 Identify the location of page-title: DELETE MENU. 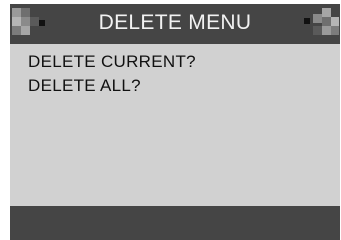
(175, 22).